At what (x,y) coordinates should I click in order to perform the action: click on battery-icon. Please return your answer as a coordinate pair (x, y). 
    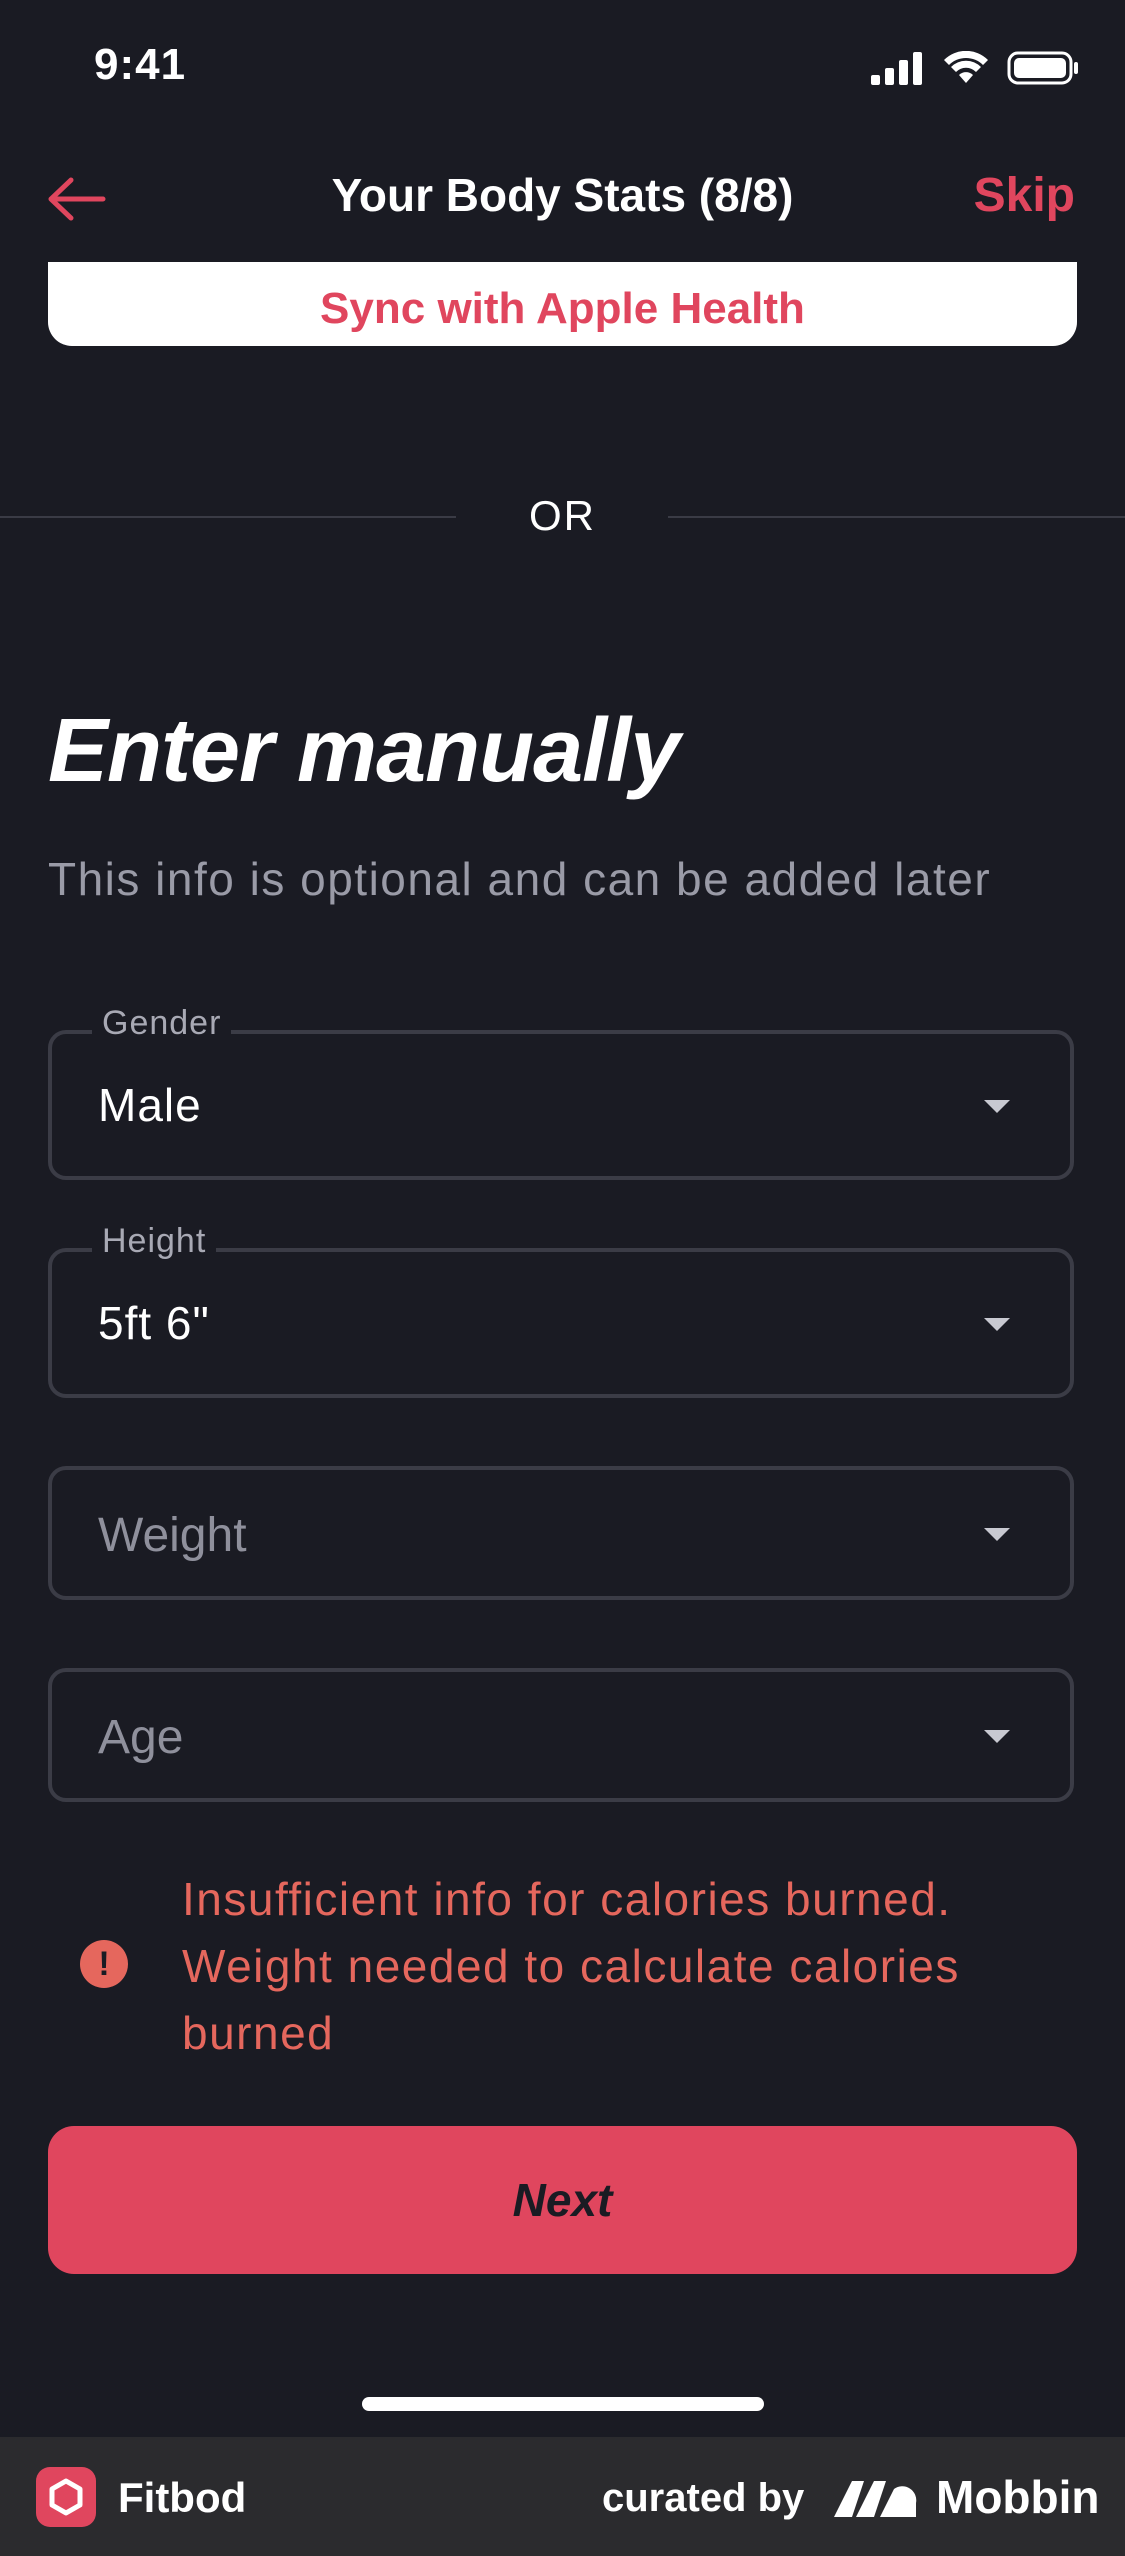
    Looking at the image, I should click on (1042, 68).